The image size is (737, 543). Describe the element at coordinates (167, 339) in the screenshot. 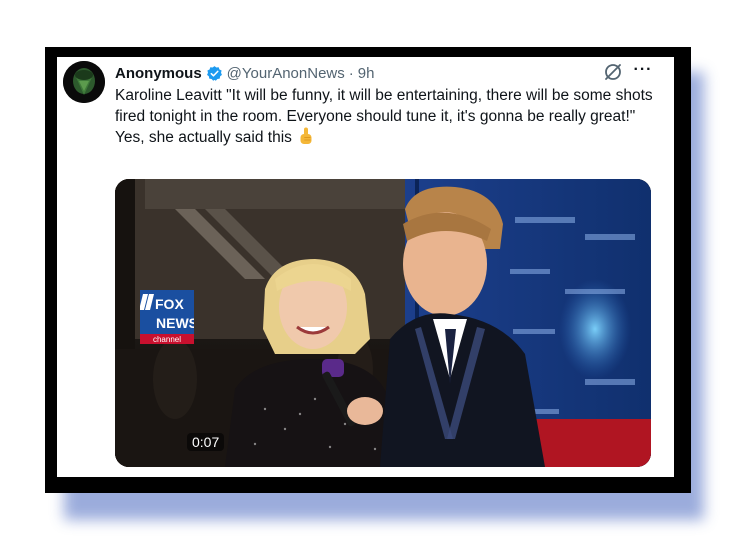

I see `logo-channel: channel` at that location.